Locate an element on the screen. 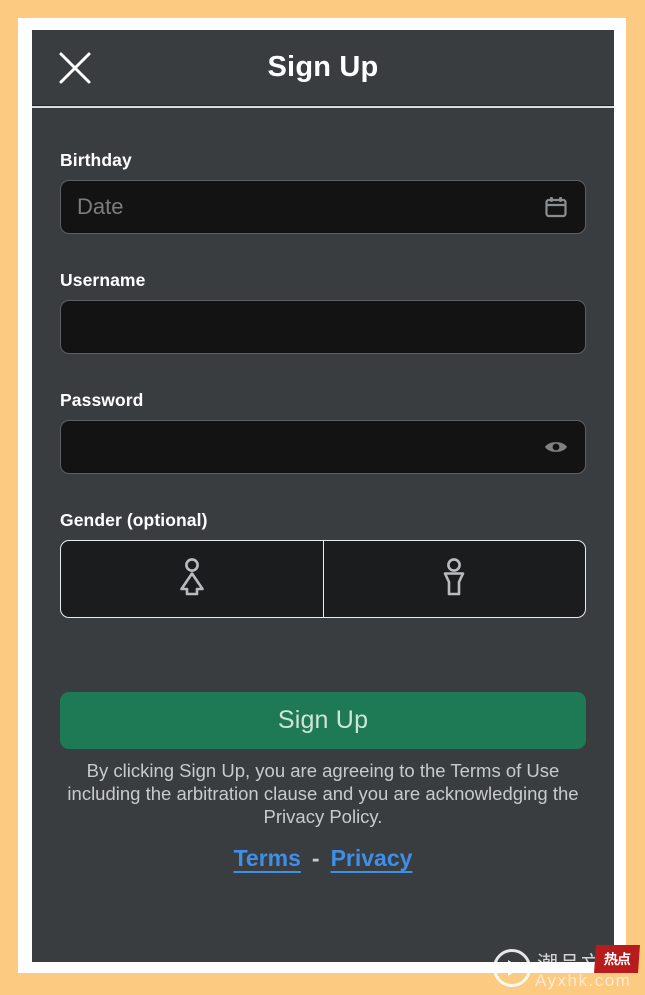 The height and width of the screenshot is (995, 645). username-field-group: Username is located at coordinates (323, 294).